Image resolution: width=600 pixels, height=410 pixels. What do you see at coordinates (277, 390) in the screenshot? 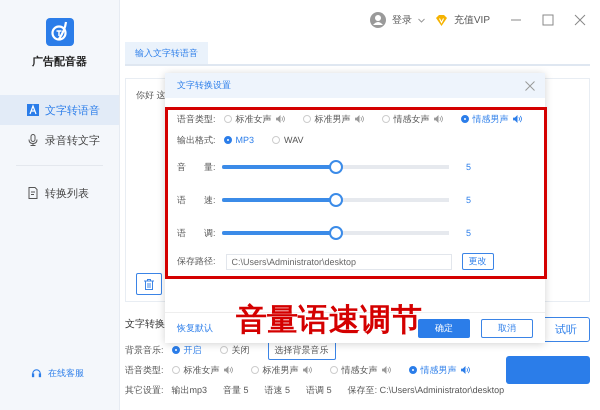
I see `setting-value: 语速 5` at bounding box center [277, 390].